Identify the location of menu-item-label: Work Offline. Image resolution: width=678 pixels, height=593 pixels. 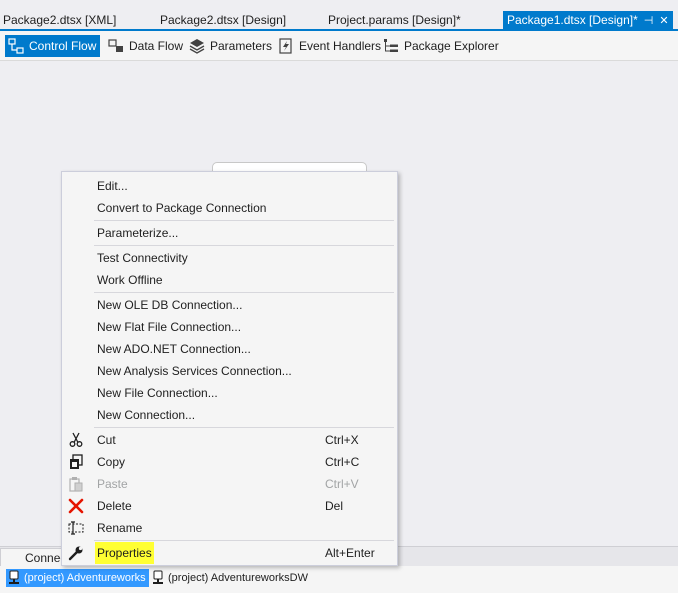
(130, 280).